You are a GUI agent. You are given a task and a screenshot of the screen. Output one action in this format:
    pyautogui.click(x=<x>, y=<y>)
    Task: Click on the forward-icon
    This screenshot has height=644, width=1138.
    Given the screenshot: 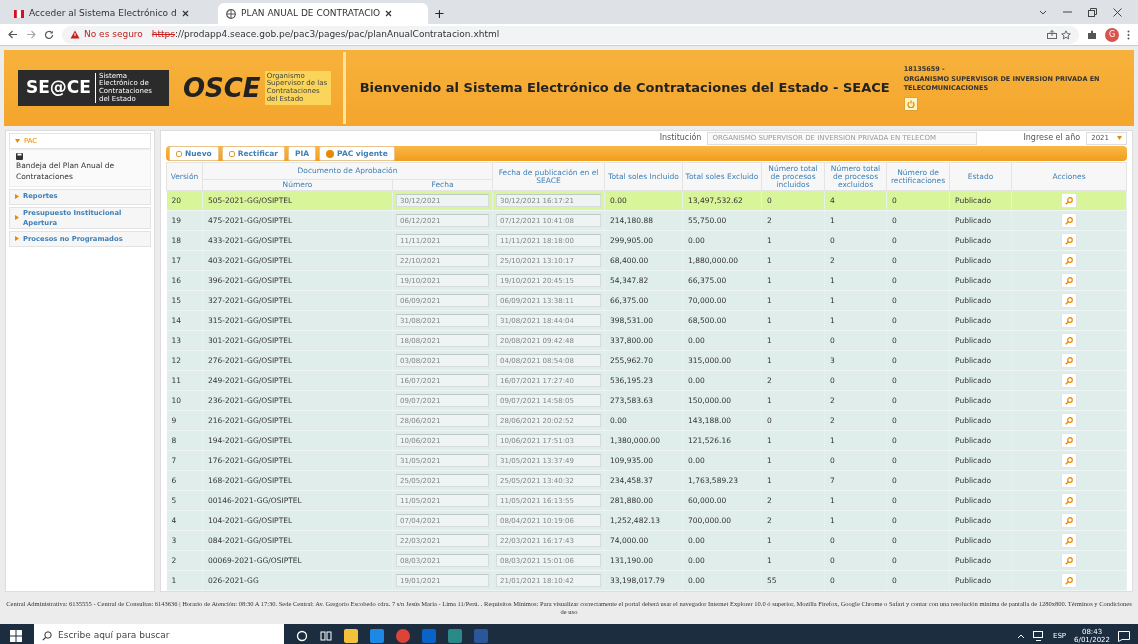 What is the action you would take?
    pyautogui.click(x=31, y=34)
    